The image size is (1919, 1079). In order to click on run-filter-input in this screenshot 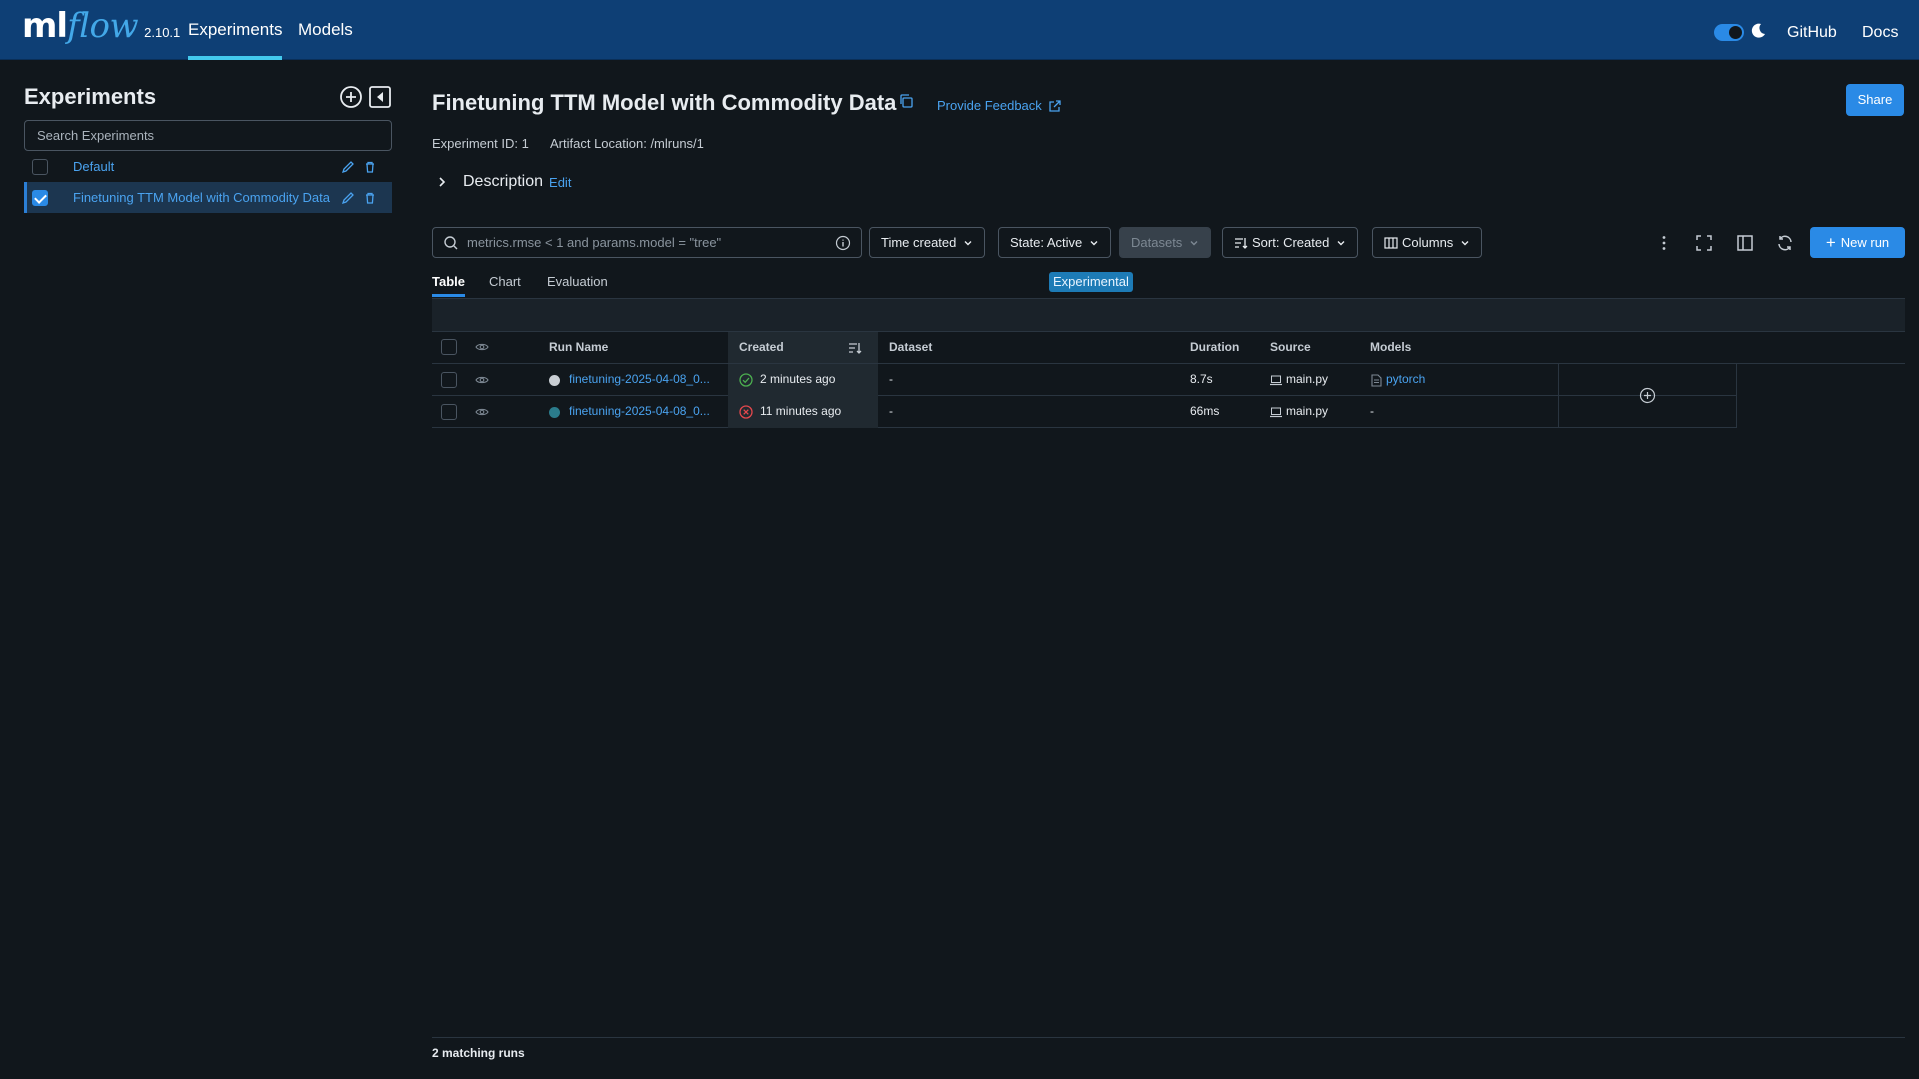, I will do `click(651, 242)`.